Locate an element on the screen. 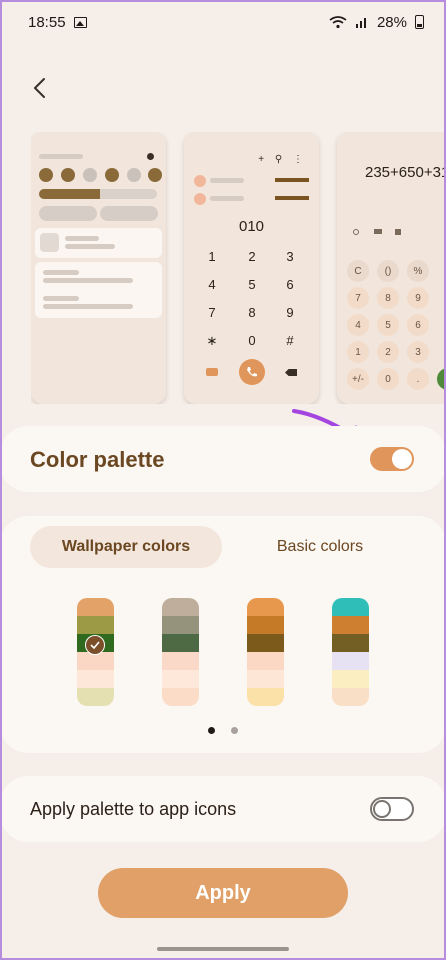 The width and height of the screenshot is (446, 960). preview-calc-key: 9 is located at coordinates (418, 298).